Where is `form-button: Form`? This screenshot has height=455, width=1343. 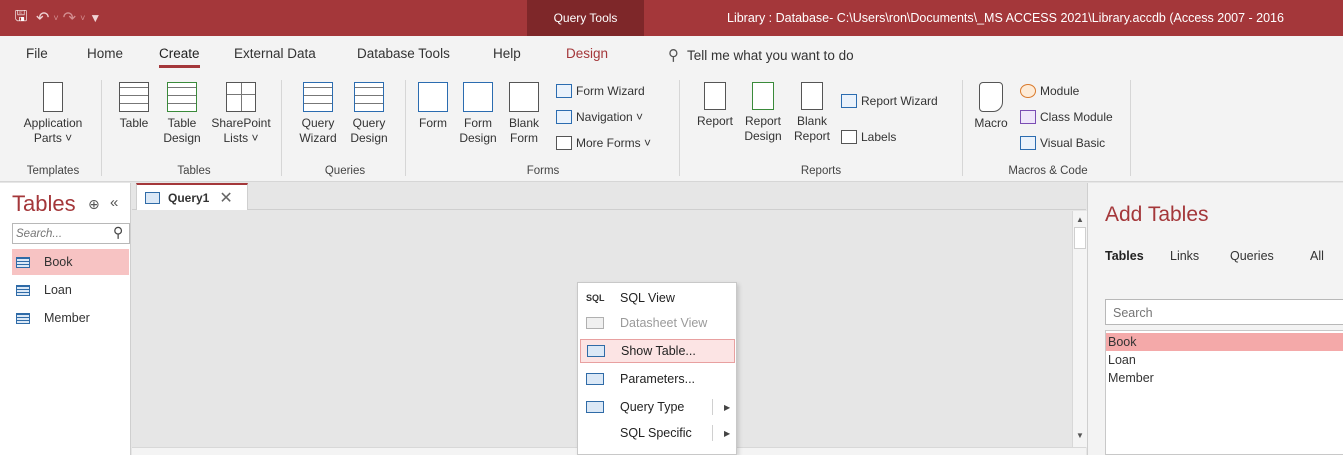 form-button: Form is located at coordinates (433, 106).